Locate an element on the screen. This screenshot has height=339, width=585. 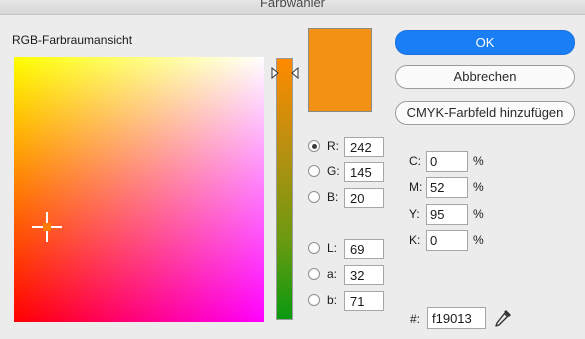
input-m: 52 is located at coordinates (447, 187).